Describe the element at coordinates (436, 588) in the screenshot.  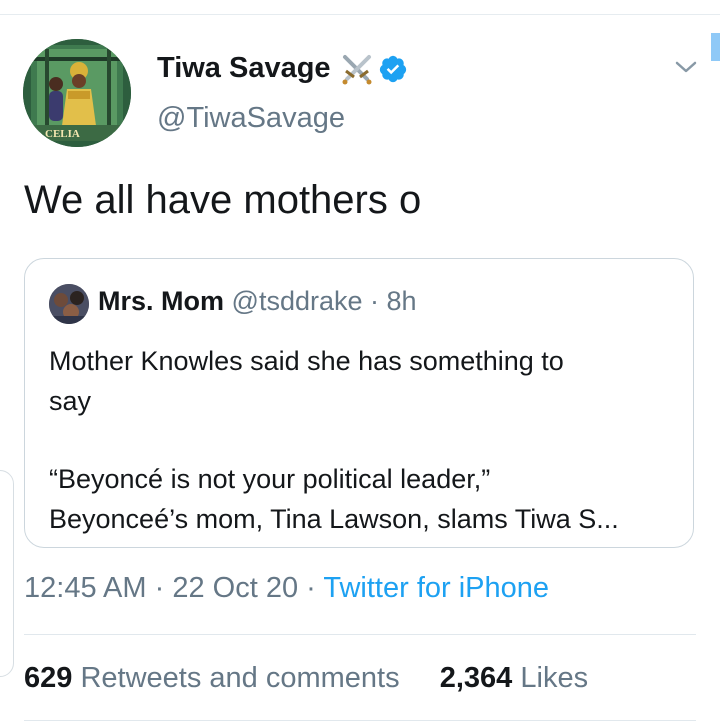
I see `tweet-source-link: Twitter for iPhone` at that location.